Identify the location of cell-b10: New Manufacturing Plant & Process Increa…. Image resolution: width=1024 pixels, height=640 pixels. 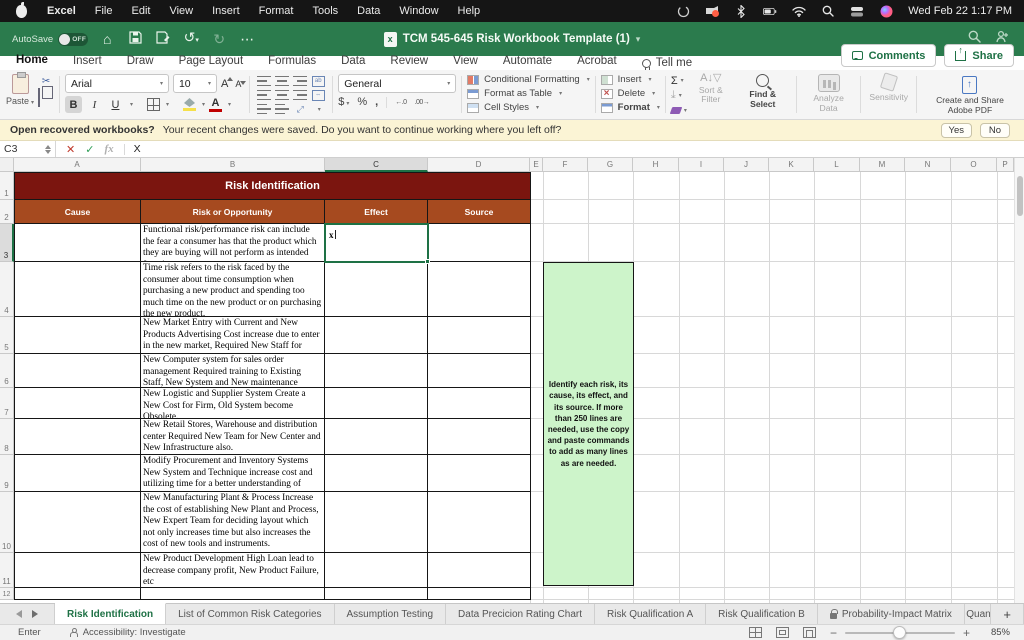
(233, 522).